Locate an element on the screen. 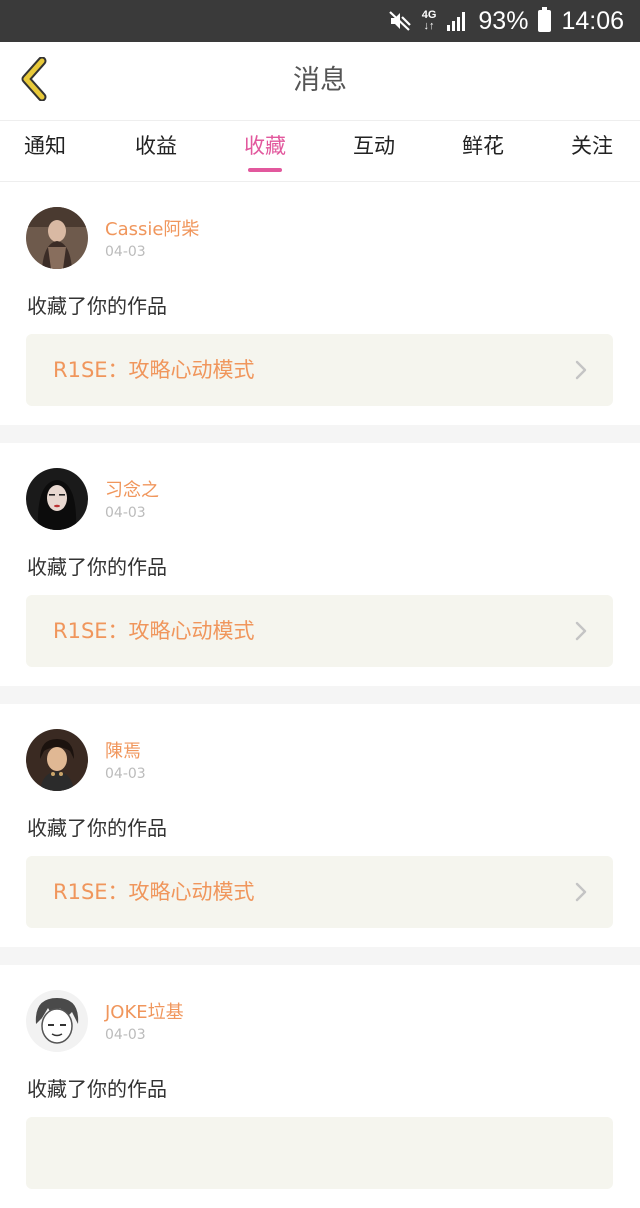 The image size is (640, 1208). back-button is located at coordinates (34, 81).